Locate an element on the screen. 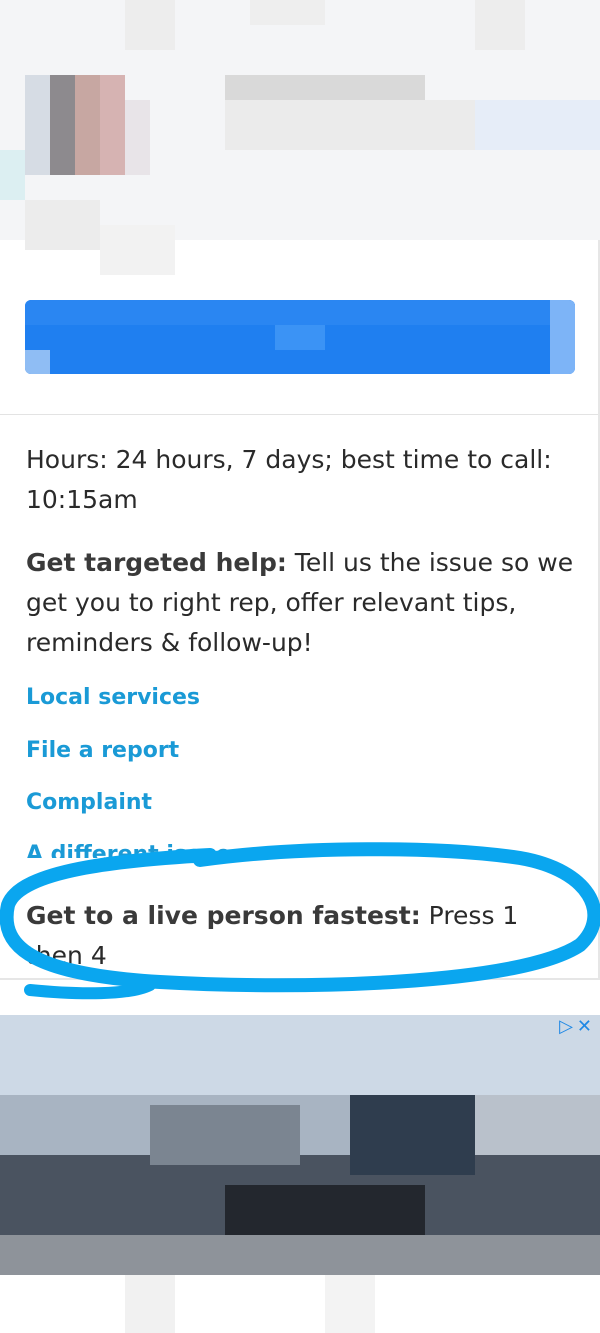  targeted-help-line3: reminders & follow-up! is located at coordinates (169, 642).